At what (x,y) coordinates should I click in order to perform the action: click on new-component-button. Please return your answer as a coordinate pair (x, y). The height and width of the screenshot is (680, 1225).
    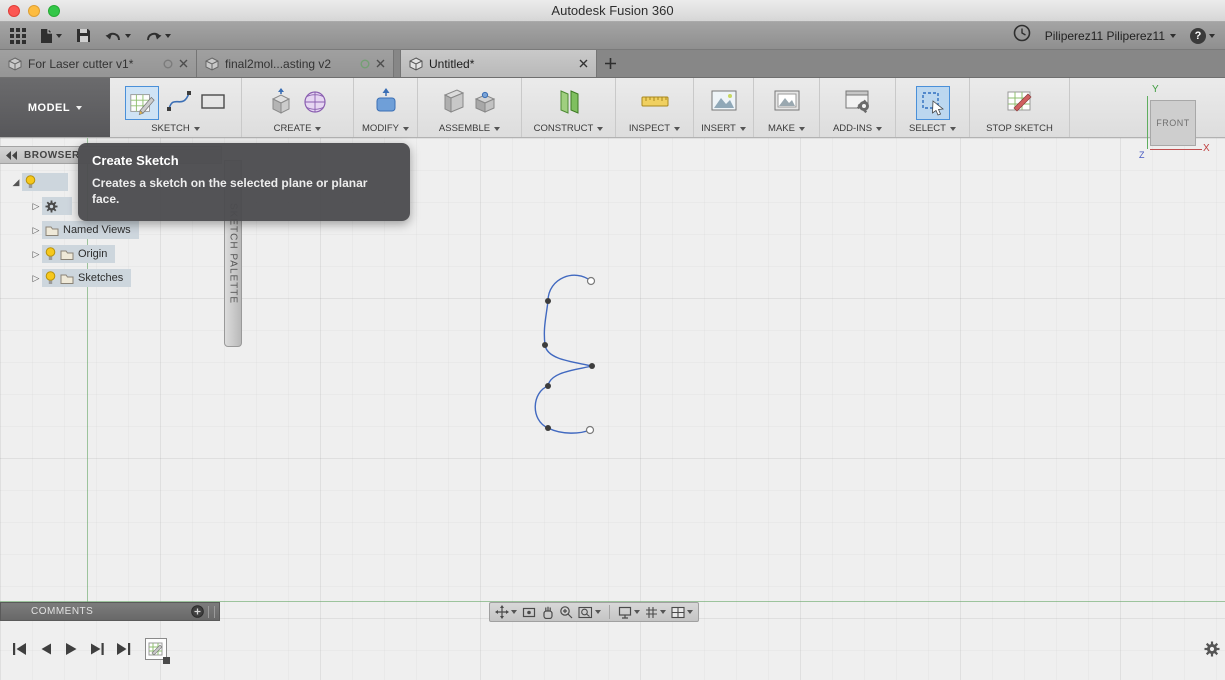
    Looking at the image, I should click on (454, 103).